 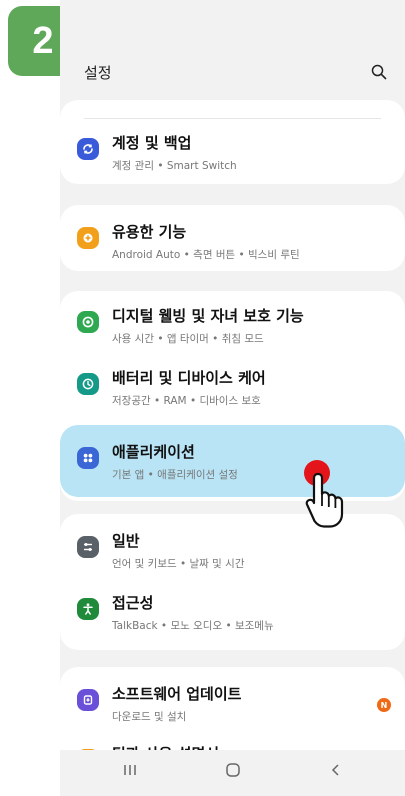 What do you see at coordinates (189, 378) in the screenshot?
I see `item-label: 배터리 및 디바이스 케어` at bounding box center [189, 378].